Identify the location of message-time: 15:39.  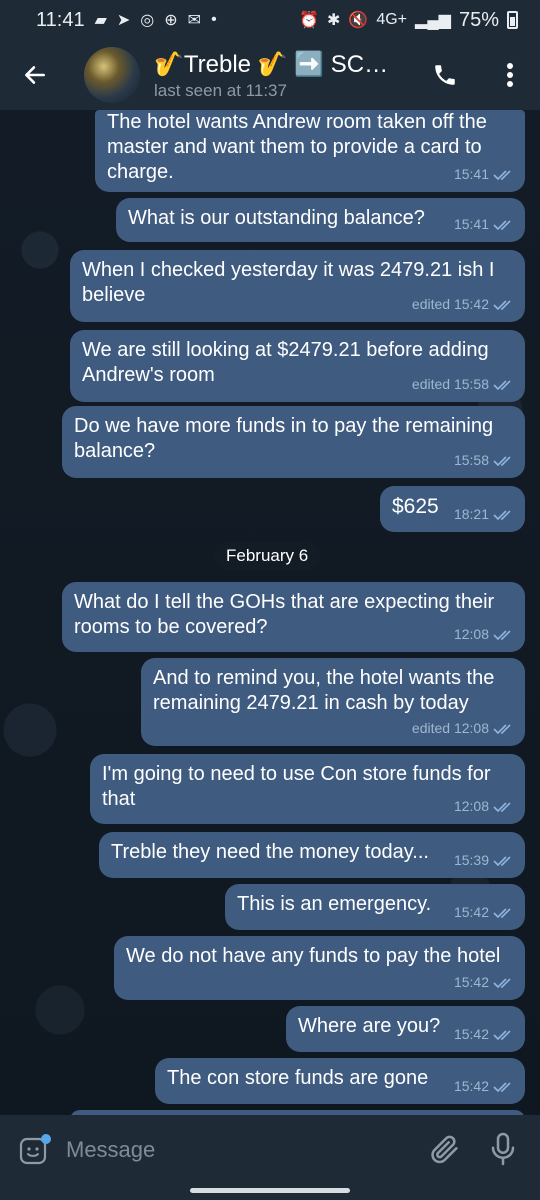
(471, 860).